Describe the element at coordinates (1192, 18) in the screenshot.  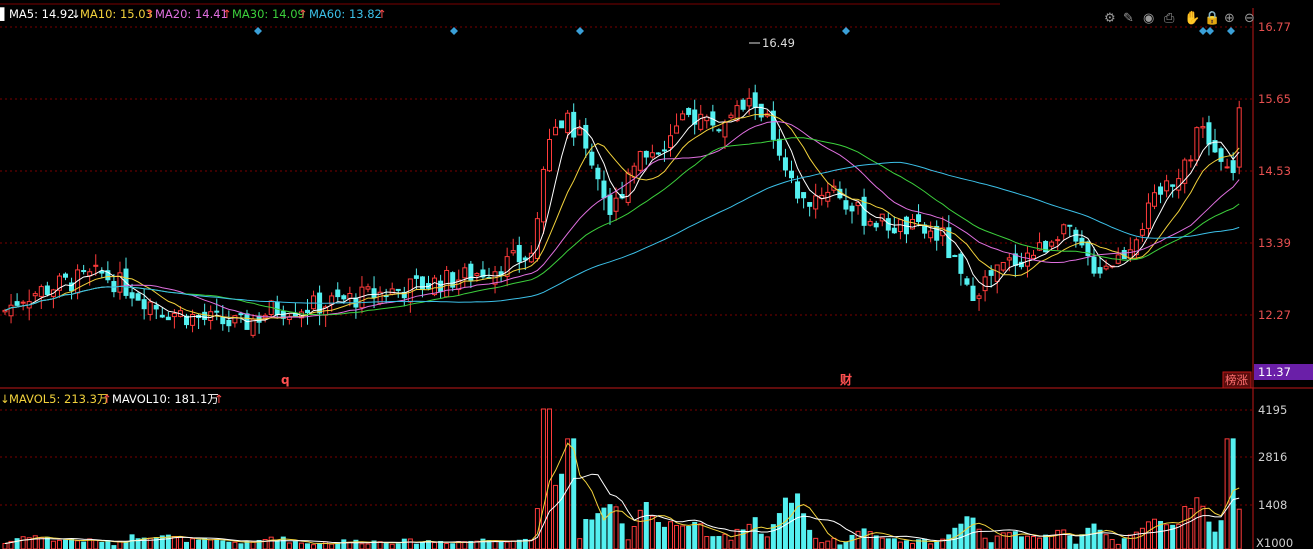
I see `hand-icon: ✋` at that location.